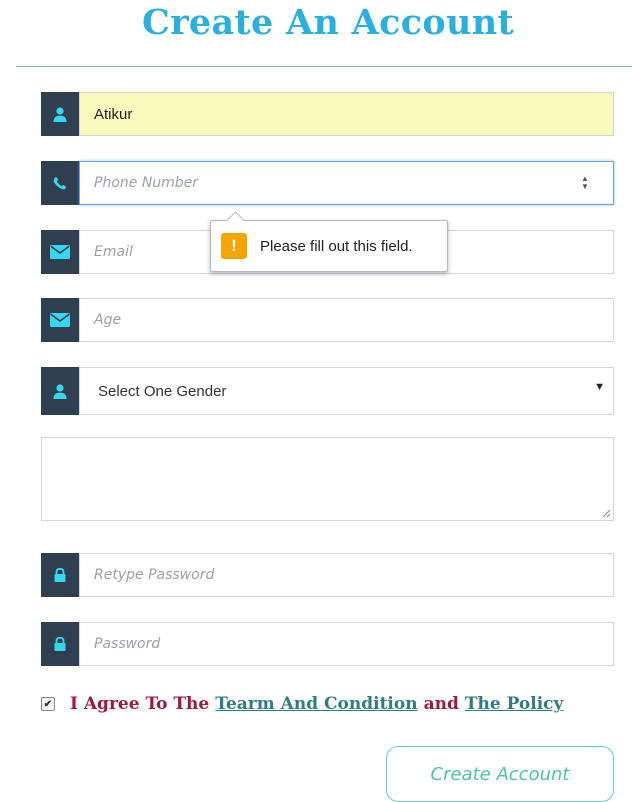 The width and height of the screenshot is (632, 802). Describe the element at coordinates (324, 66) in the screenshot. I see `divider` at that location.